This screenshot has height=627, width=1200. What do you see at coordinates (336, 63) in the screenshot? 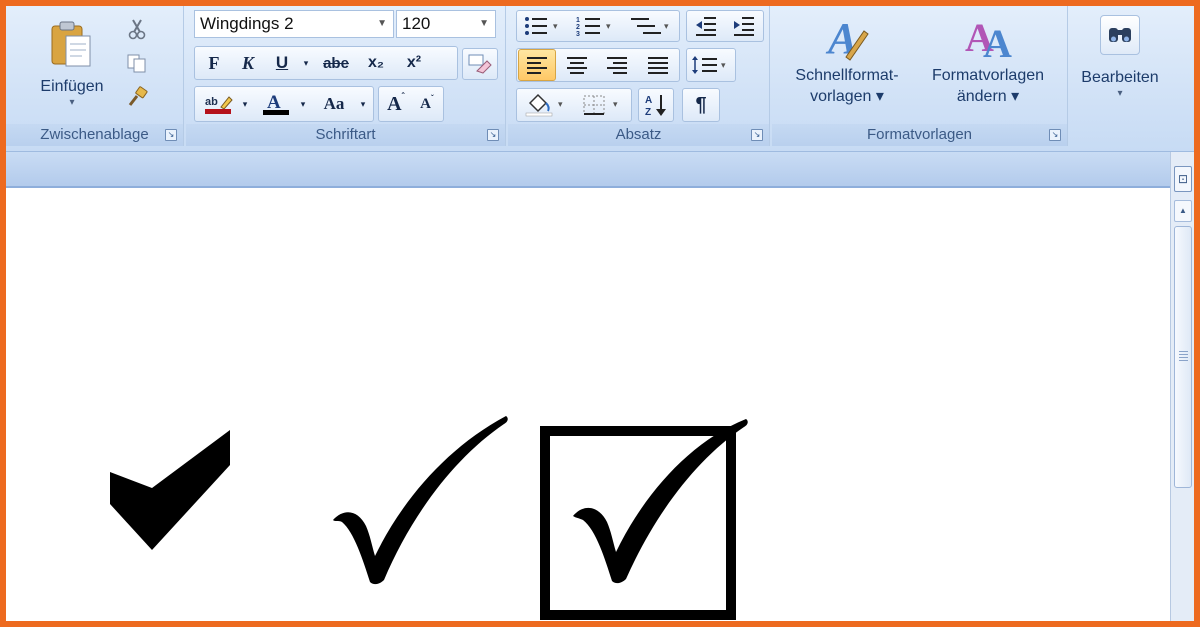
I see `strikethrough-button: abe` at bounding box center [336, 63].